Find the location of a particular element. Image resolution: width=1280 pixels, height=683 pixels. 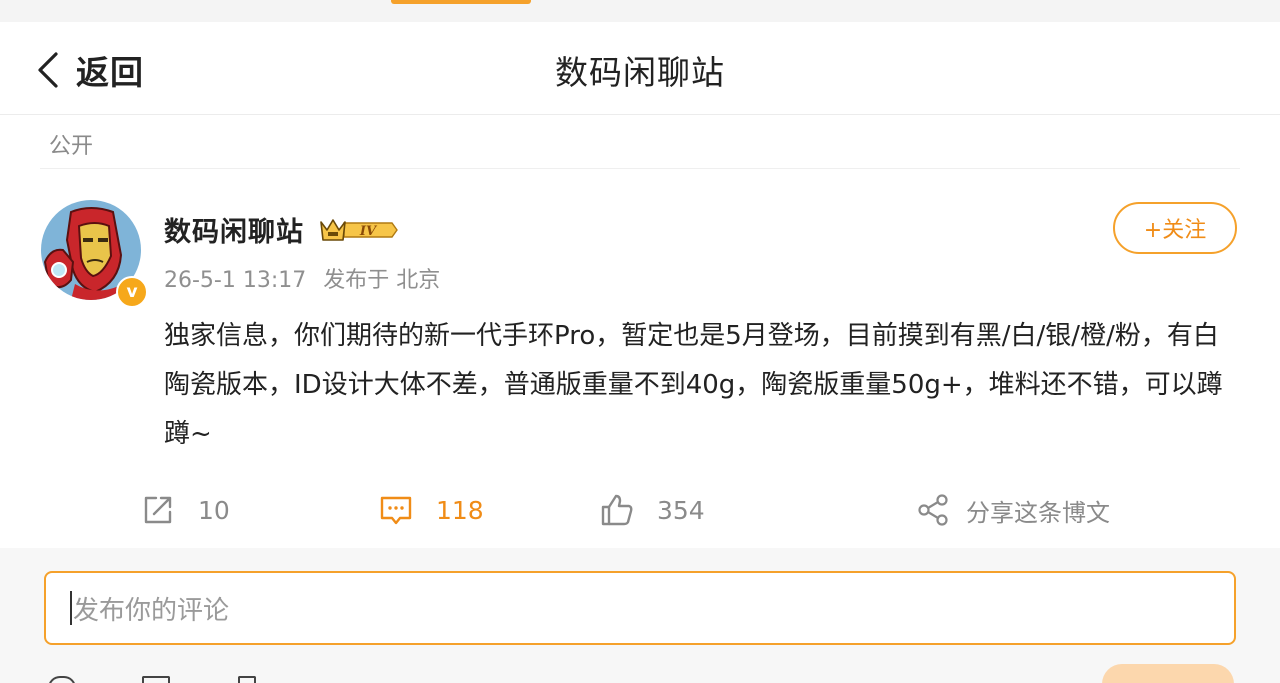

thumbs-up-icon is located at coordinates (617, 510).